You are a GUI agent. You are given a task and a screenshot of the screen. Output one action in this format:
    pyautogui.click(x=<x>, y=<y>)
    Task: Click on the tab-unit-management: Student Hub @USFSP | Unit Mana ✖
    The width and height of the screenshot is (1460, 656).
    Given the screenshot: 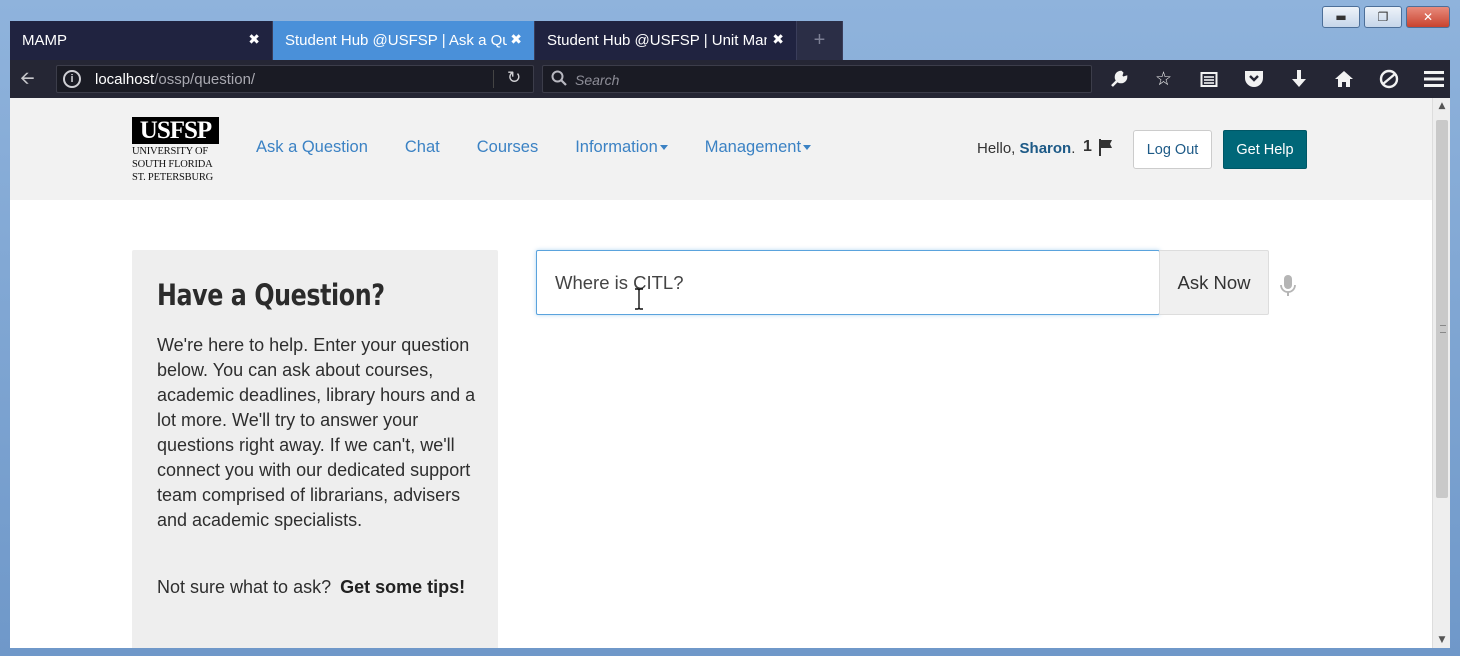 What is the action you would take?
    pyautogui.click(x=666, y=40)
    